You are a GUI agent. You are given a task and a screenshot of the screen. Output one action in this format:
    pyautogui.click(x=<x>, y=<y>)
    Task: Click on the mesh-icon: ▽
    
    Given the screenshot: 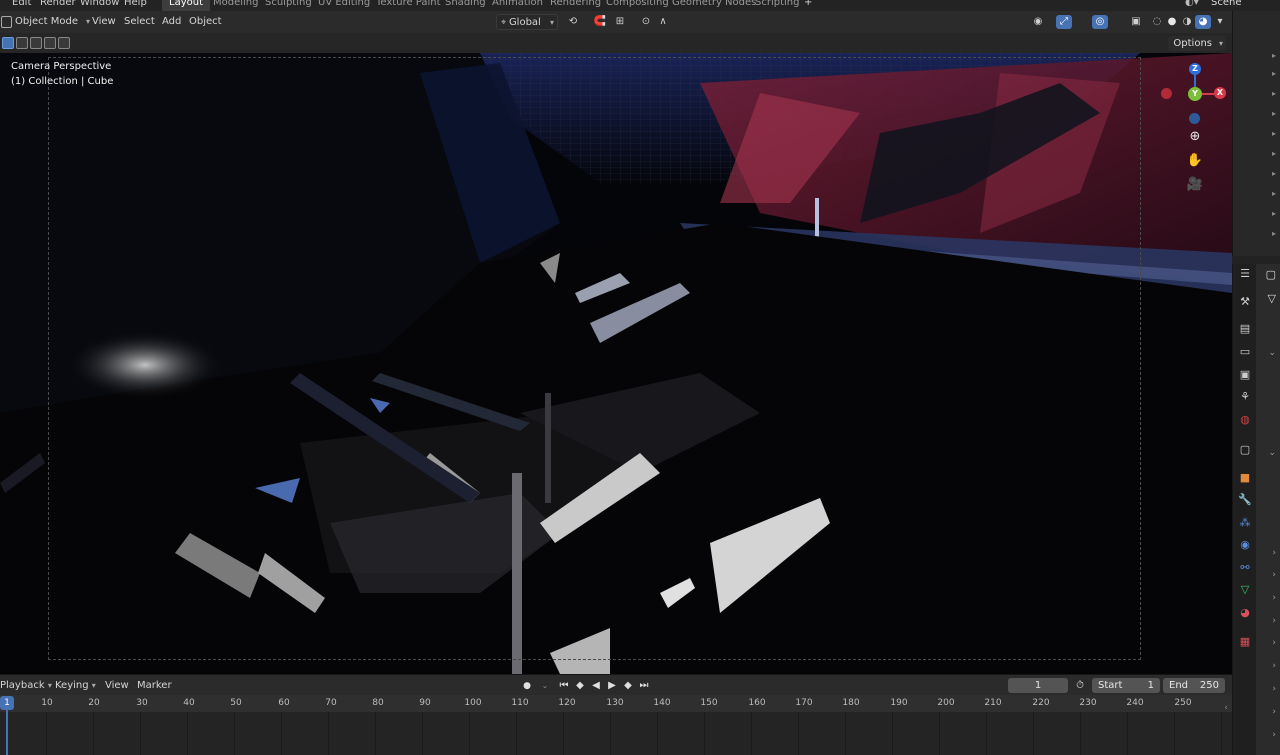 What is the action you would take?
    pyautogui.click(x=1272, y=298)
    